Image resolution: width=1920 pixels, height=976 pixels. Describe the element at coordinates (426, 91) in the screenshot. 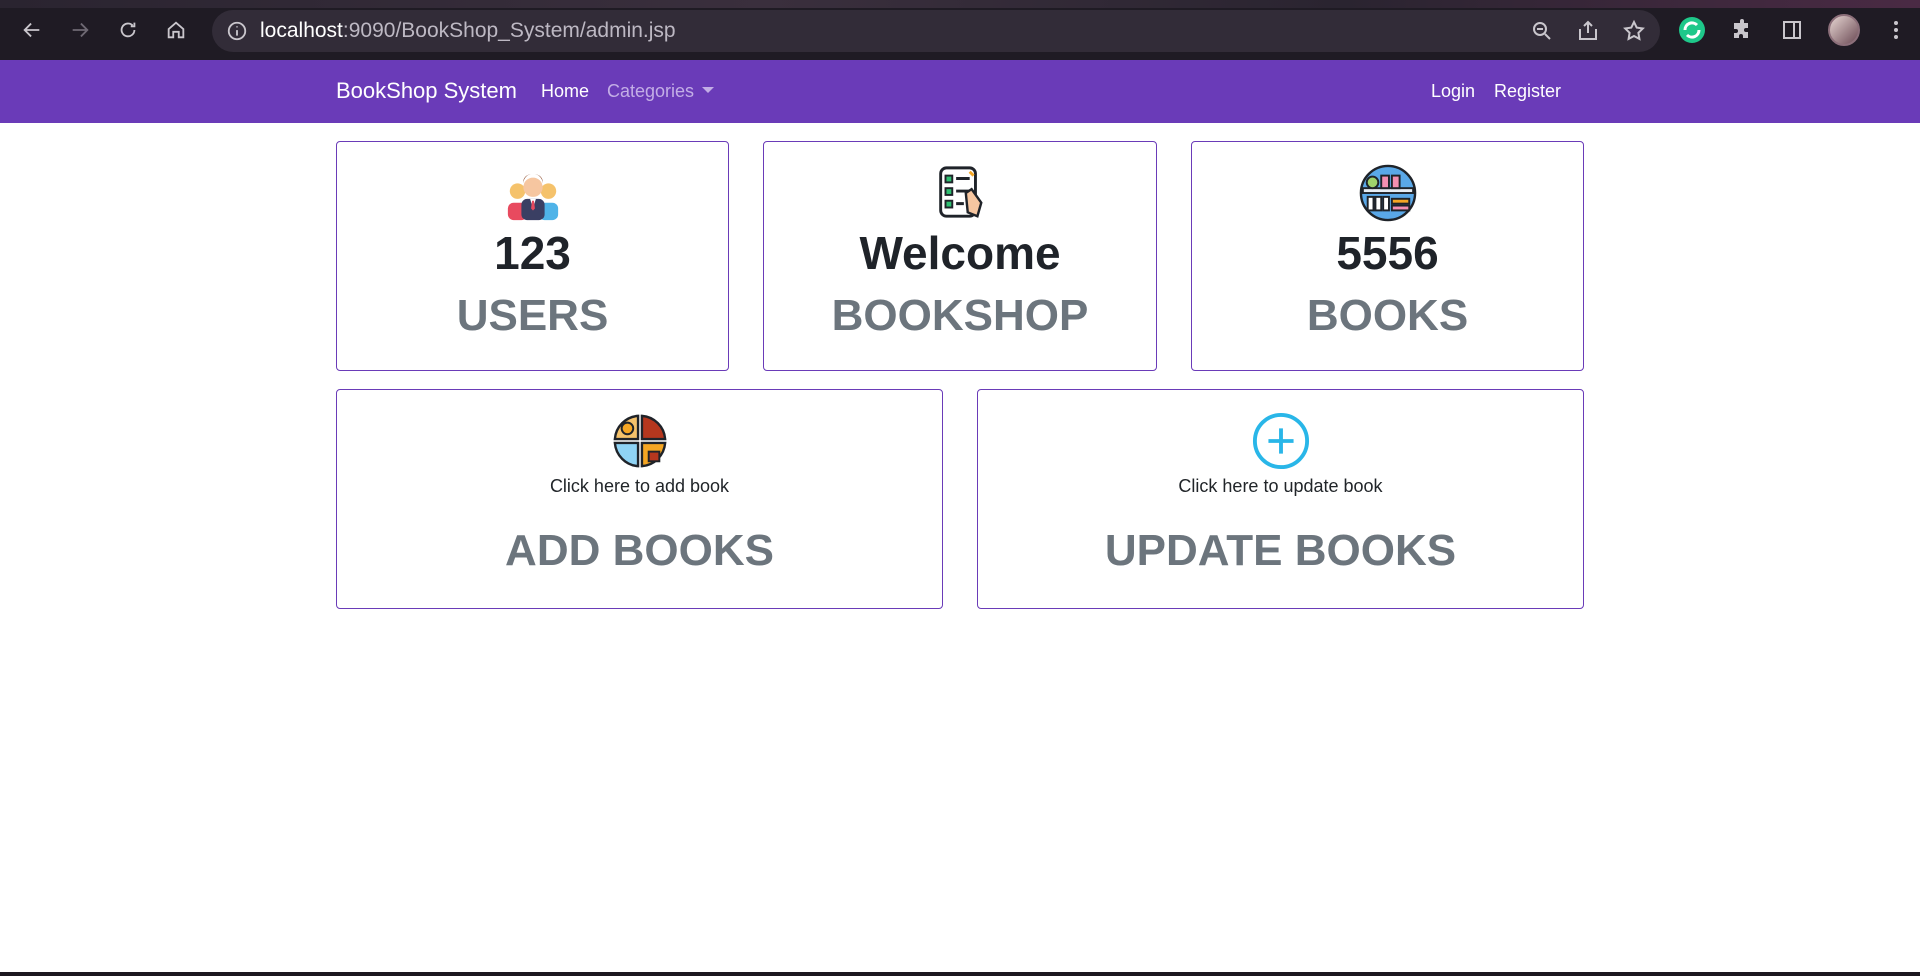

I see `brand-link: BookShop System` at that location.